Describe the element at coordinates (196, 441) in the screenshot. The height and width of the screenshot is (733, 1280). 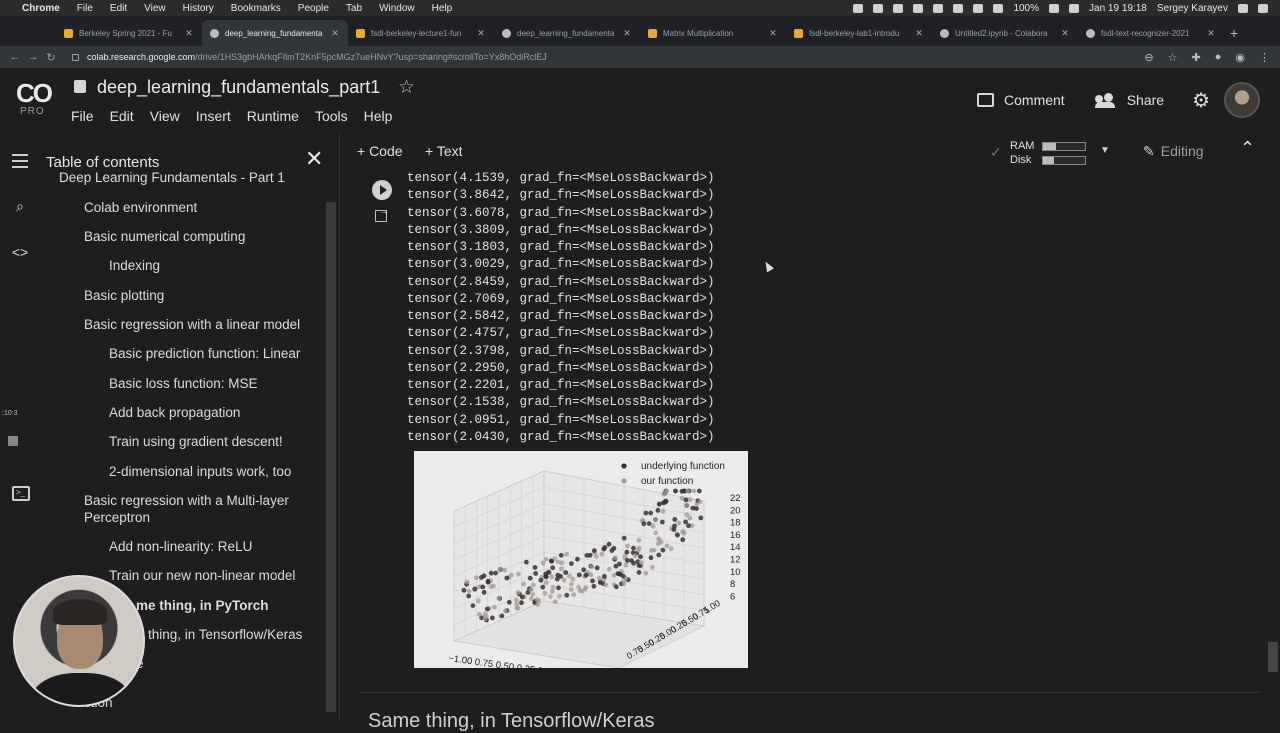
I see `toc-item: Train using gradient descent!` at that location.